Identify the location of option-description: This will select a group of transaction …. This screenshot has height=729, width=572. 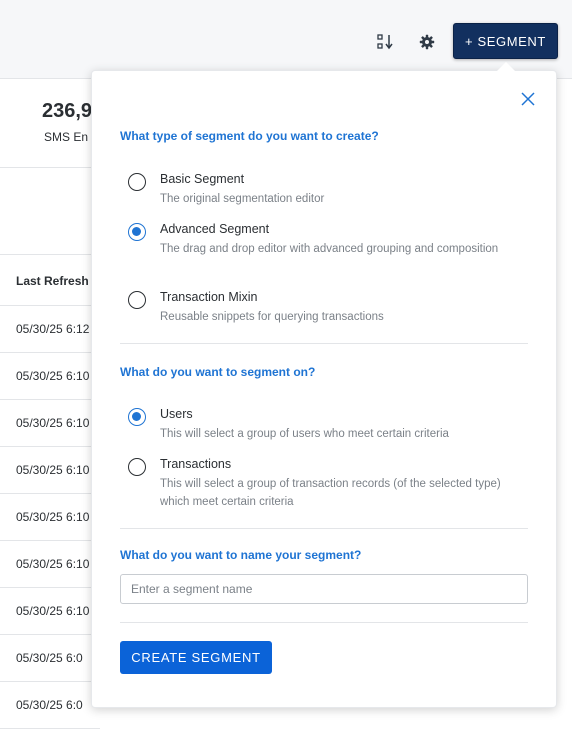
(330, 493).